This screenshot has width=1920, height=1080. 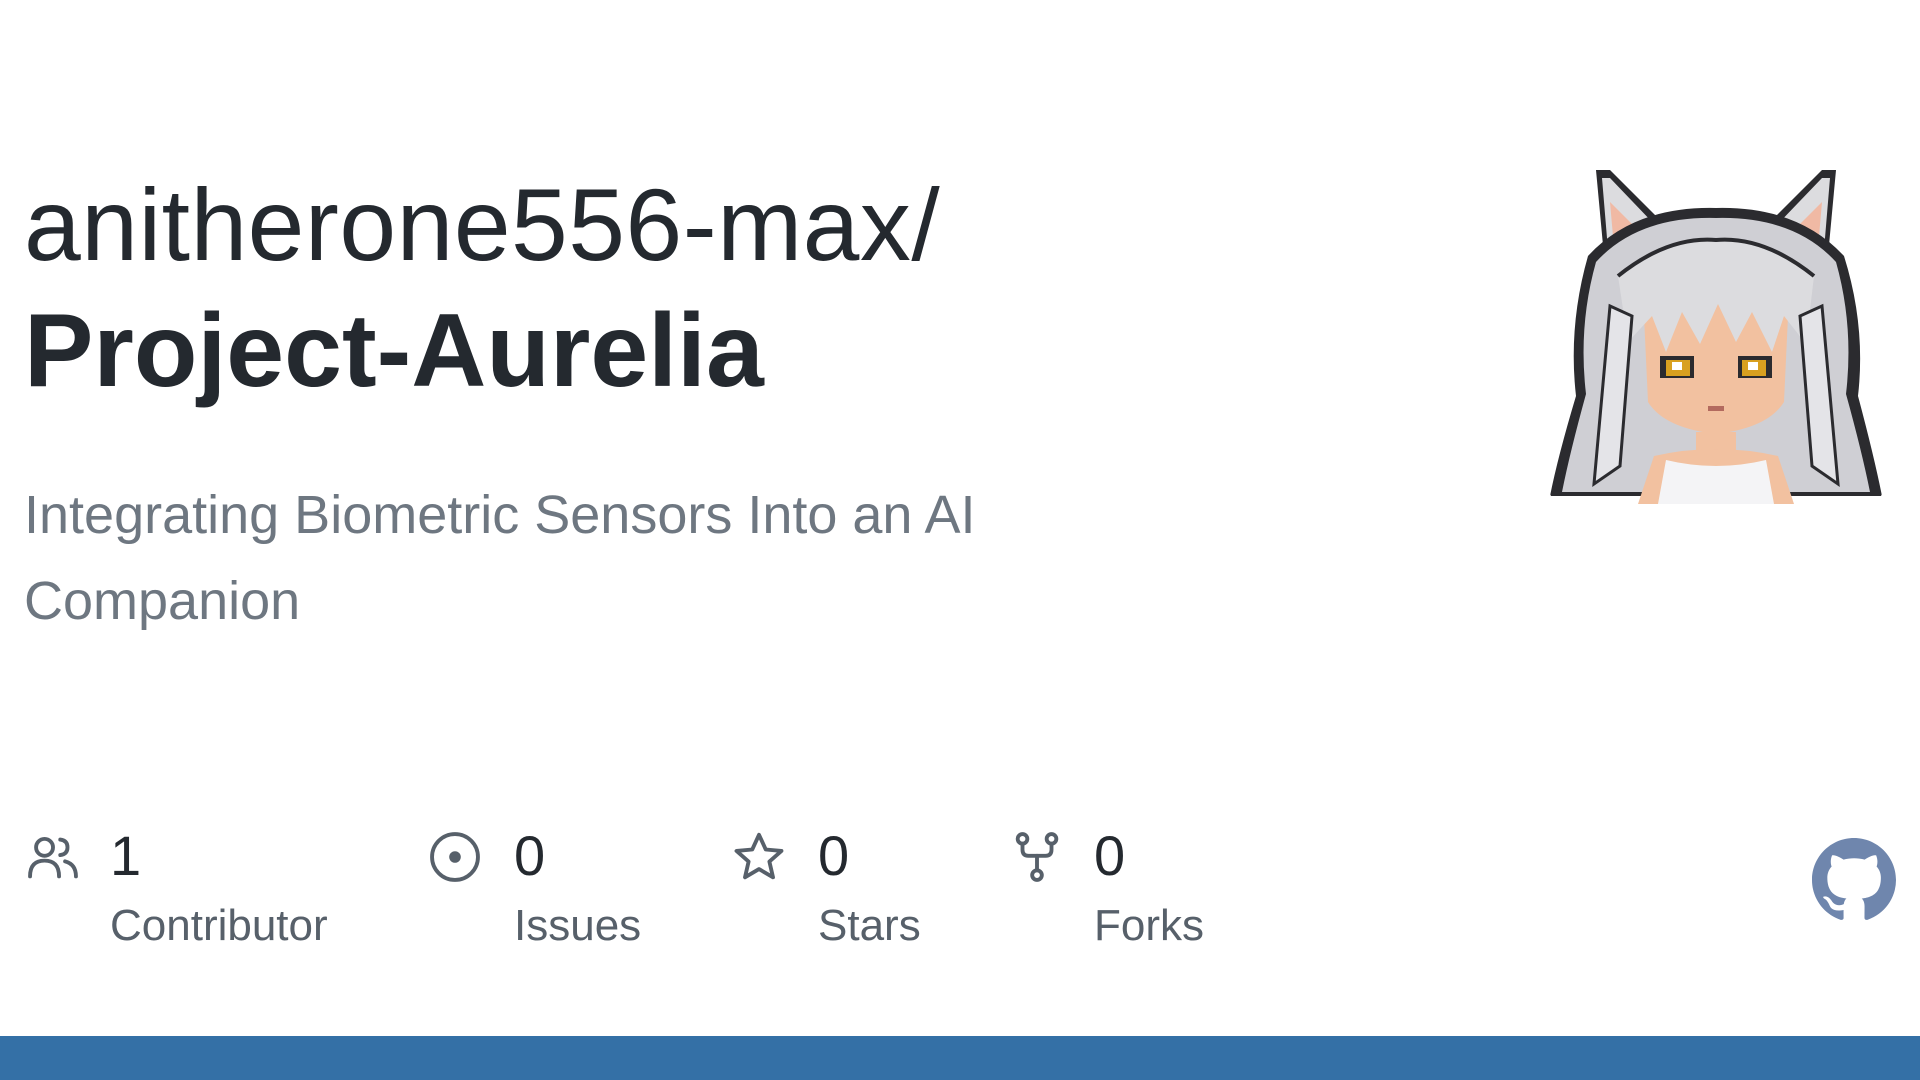 What do you see at coordinates (530, 855) in the screenshot?
I see `issue-count: 0` at bounding box center [530, 855].